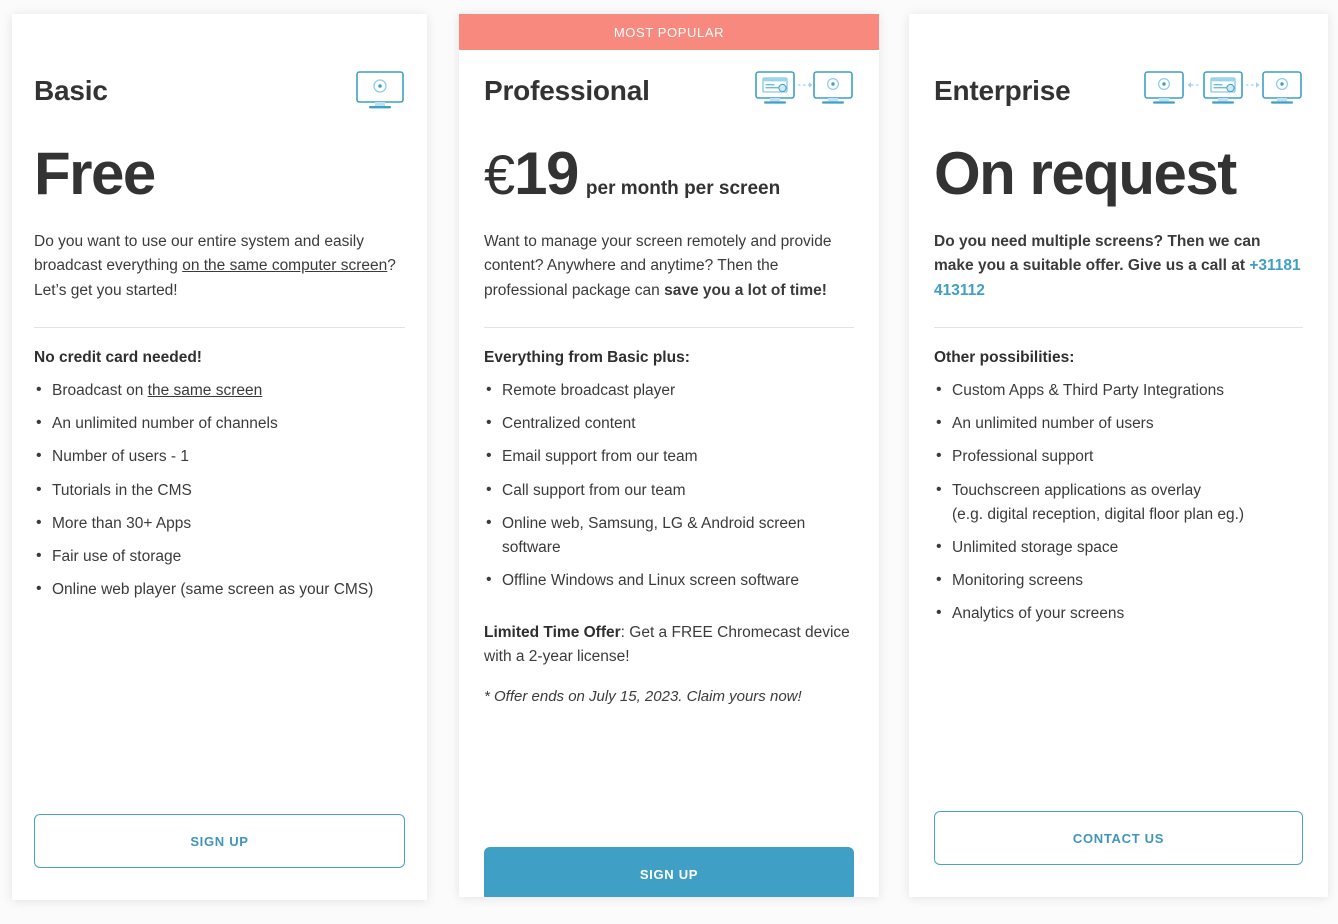 The width and height of the screenshot is (1338, 924). What do you see at coordinates (669, 490) in the screenshot?
I see `list-item: Call support from our team` at bounding box center [669, 490].